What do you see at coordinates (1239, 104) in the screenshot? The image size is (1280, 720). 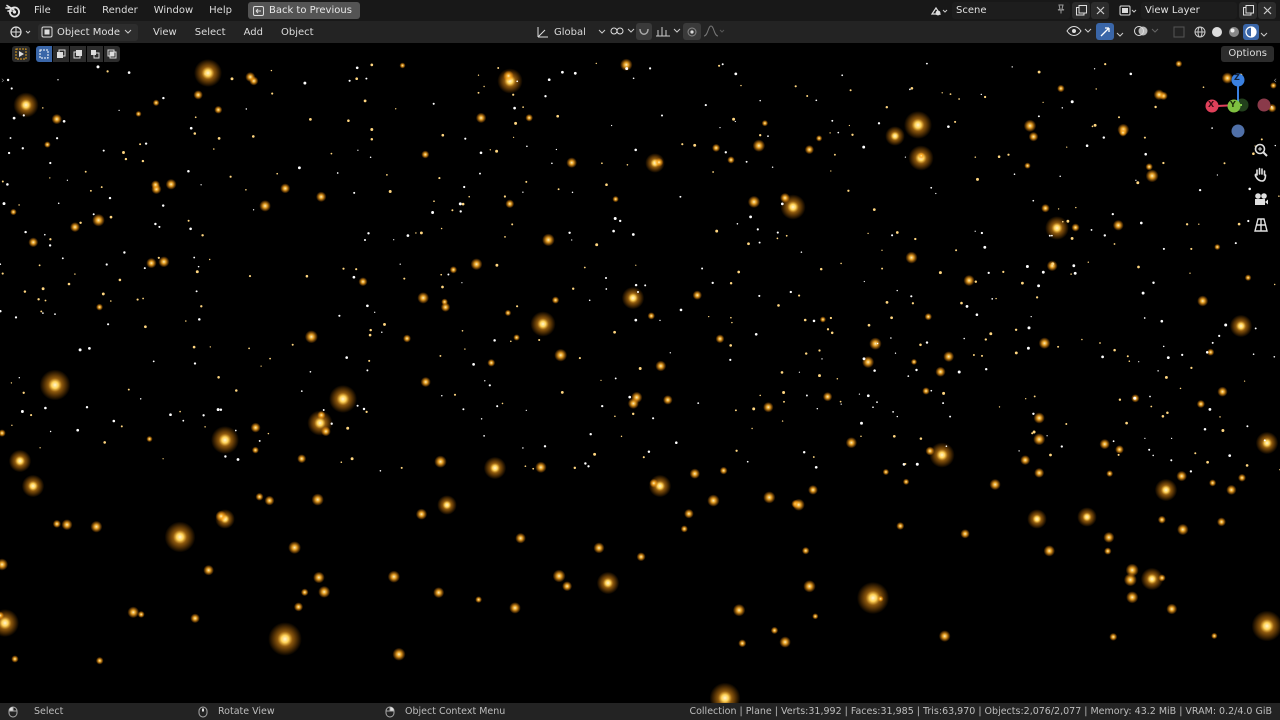 I see `navigation-gizmo: Z X Y` at bounding box center [1239, 104].